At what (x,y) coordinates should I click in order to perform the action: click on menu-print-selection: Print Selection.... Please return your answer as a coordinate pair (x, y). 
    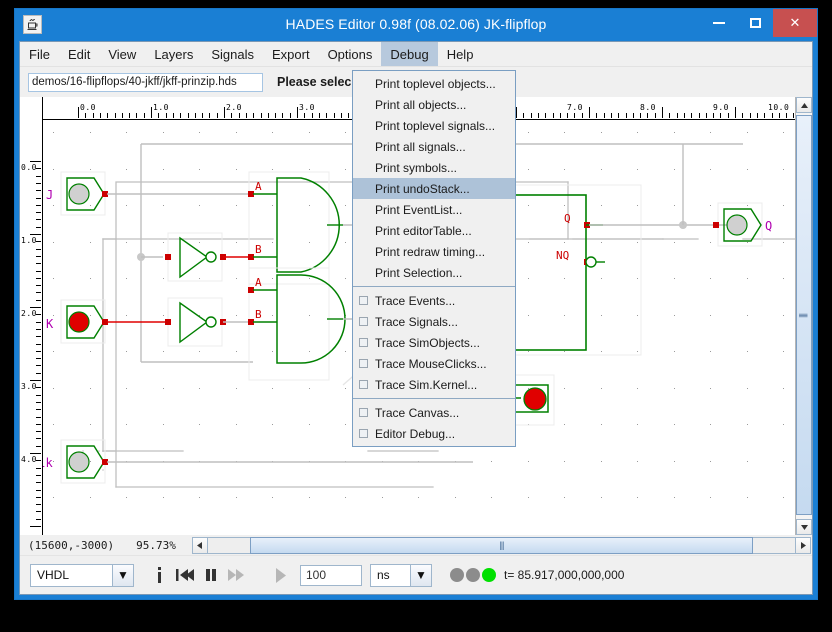
    Looking at the image, I should click on (434, 272).